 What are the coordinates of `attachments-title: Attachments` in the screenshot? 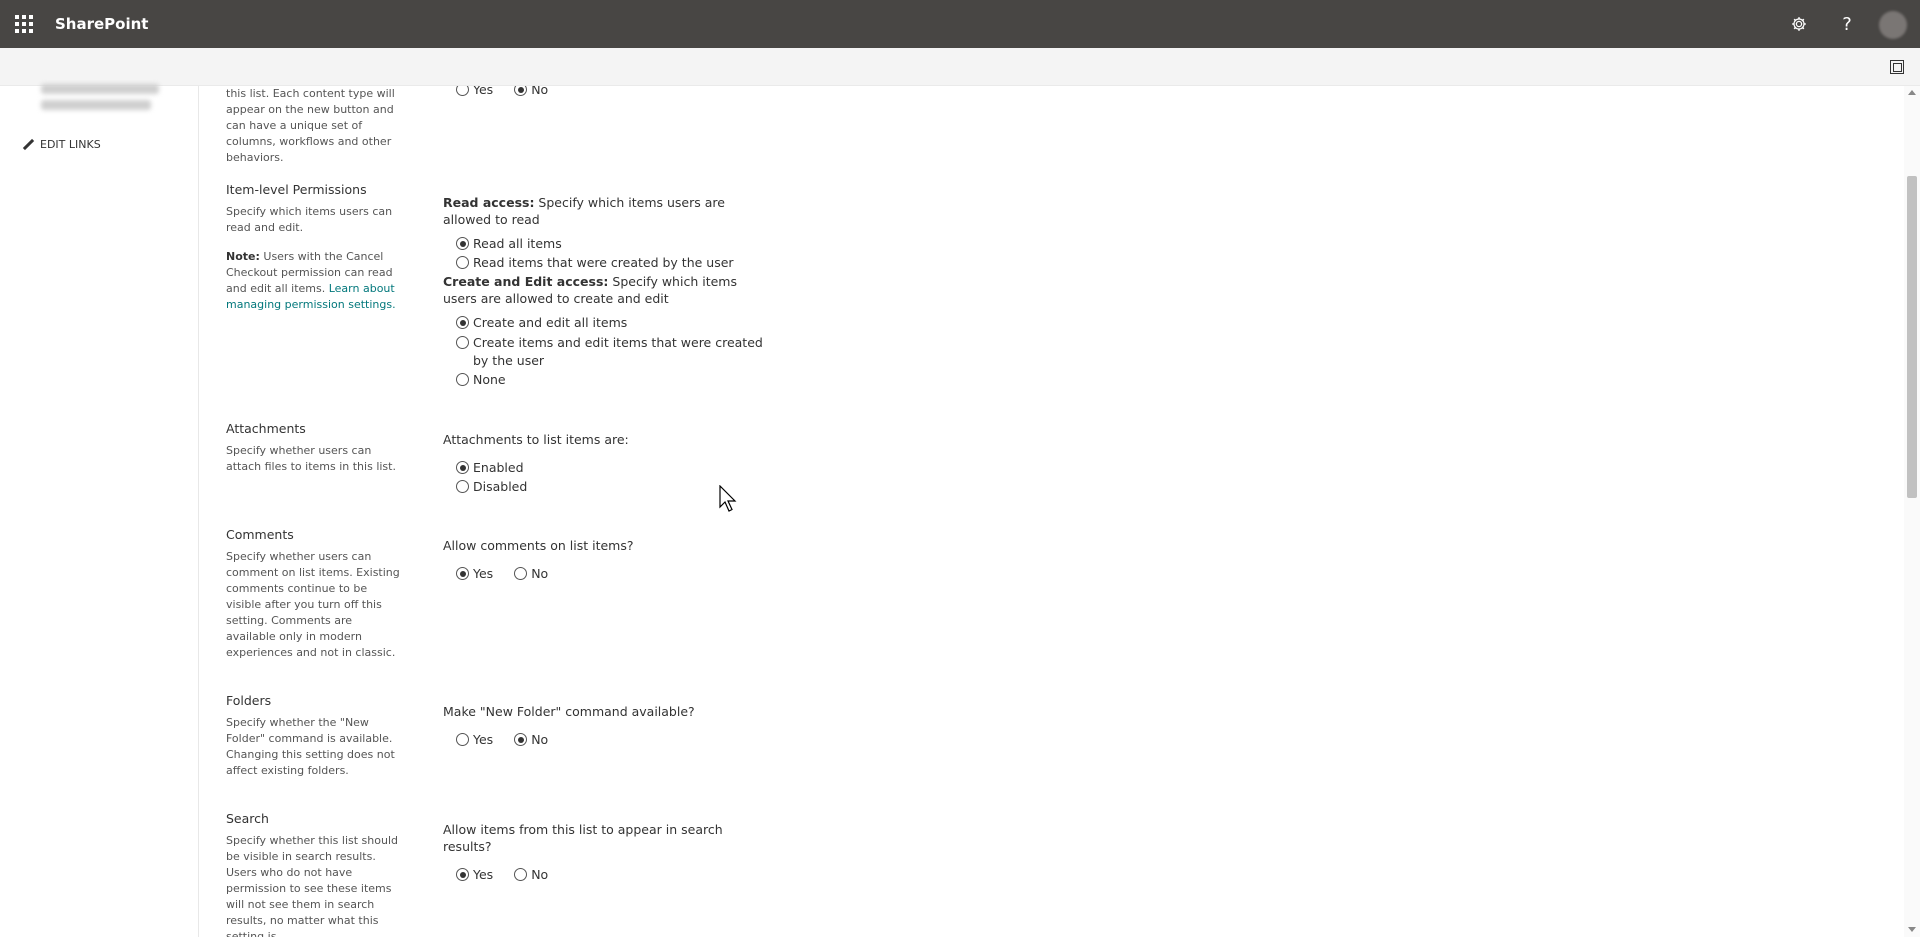 It's located at (266, 428).